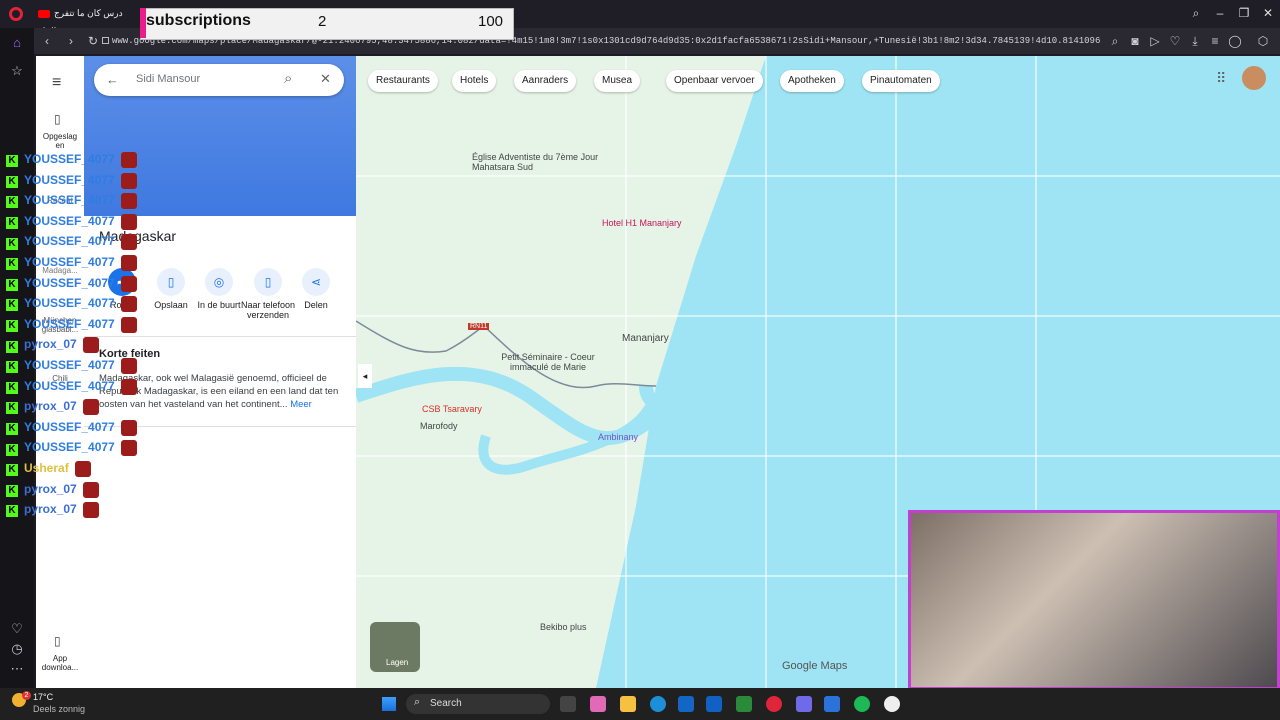  Describe the element at coordinates (714, 81) in the screenshot. I see `chip-transit: Openbaar vervoer` at that location.